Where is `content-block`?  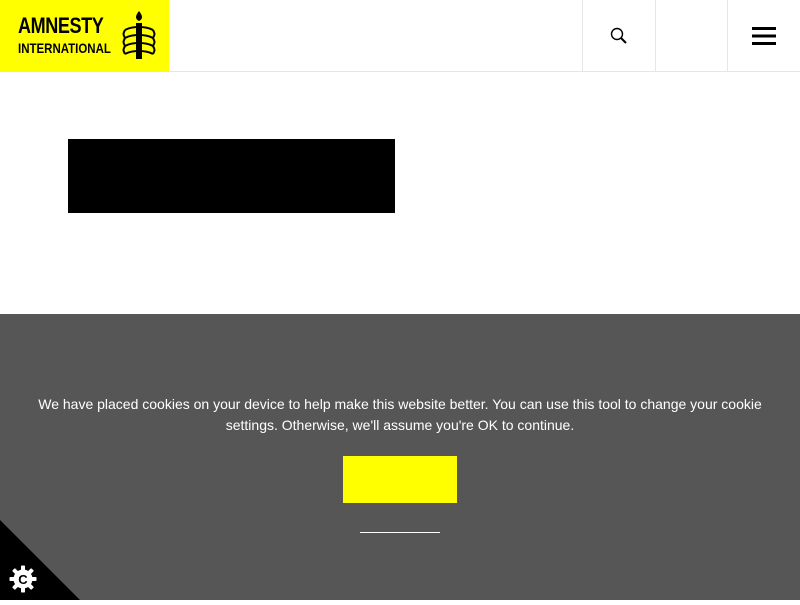
content-block is located at coordinates (231, 176).